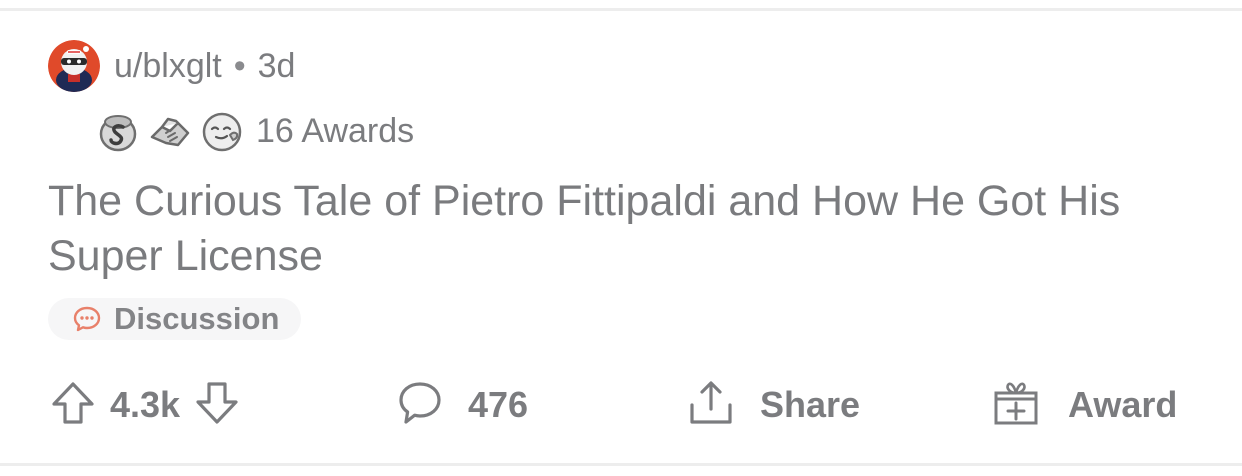  Describe the element at coordinates (621, 464) in the screenshot. I see `bottom-divider` at that location.